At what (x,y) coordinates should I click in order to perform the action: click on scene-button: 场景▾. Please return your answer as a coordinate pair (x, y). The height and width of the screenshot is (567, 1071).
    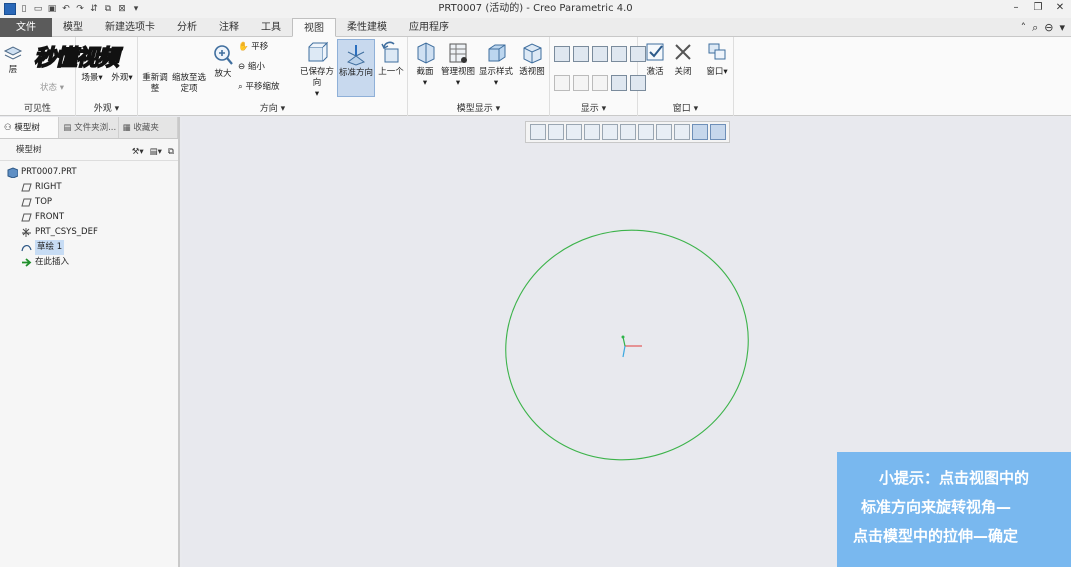
    Looking at the image, I should click on (92, 78).